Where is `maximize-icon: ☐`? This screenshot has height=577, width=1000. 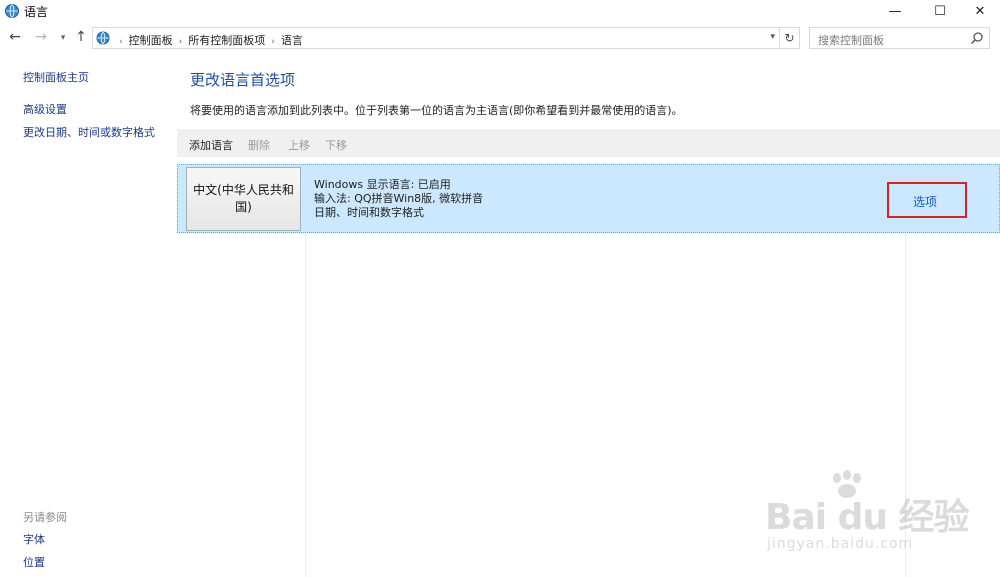
maximize-icon: ☐ is located at coordinates (940, 11).